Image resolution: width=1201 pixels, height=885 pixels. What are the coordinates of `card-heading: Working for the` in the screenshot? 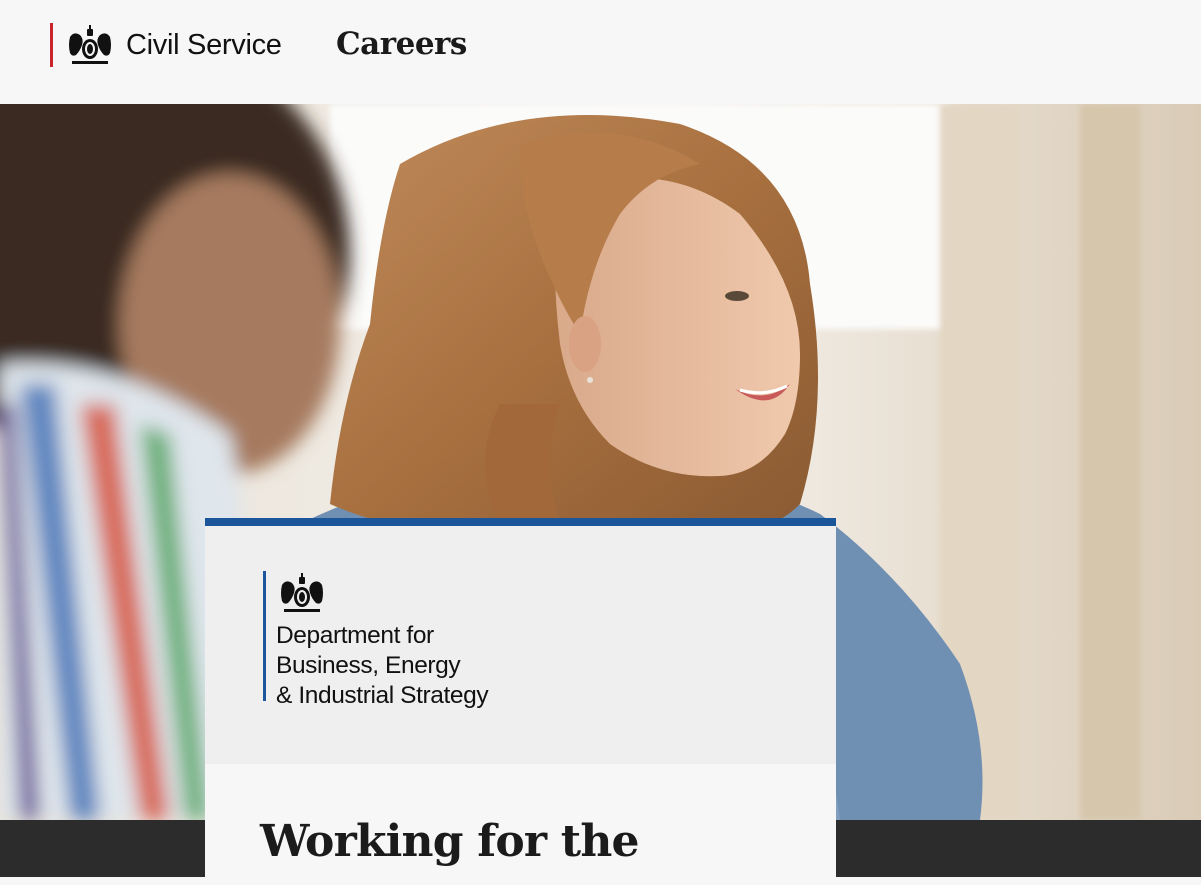 It's located at (450, 841).